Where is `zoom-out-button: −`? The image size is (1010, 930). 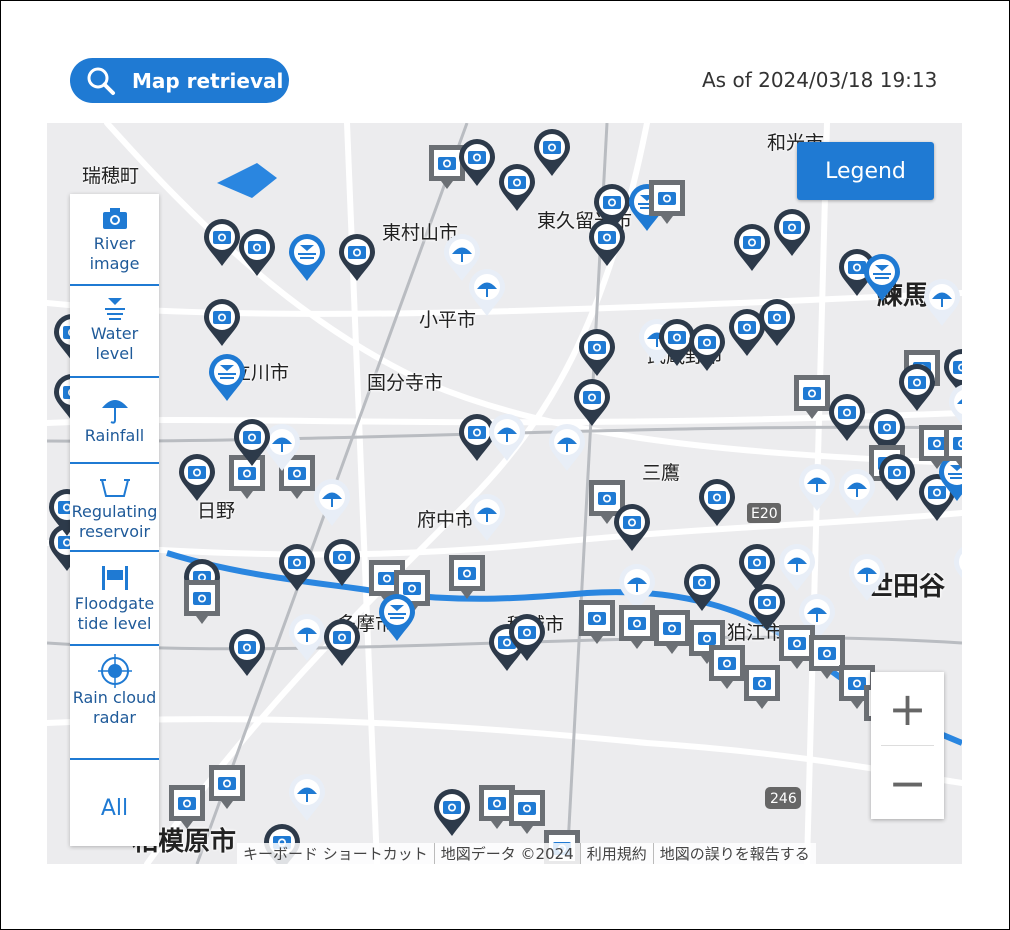 zoom-out-button: − is located at coordinates (907, 782).